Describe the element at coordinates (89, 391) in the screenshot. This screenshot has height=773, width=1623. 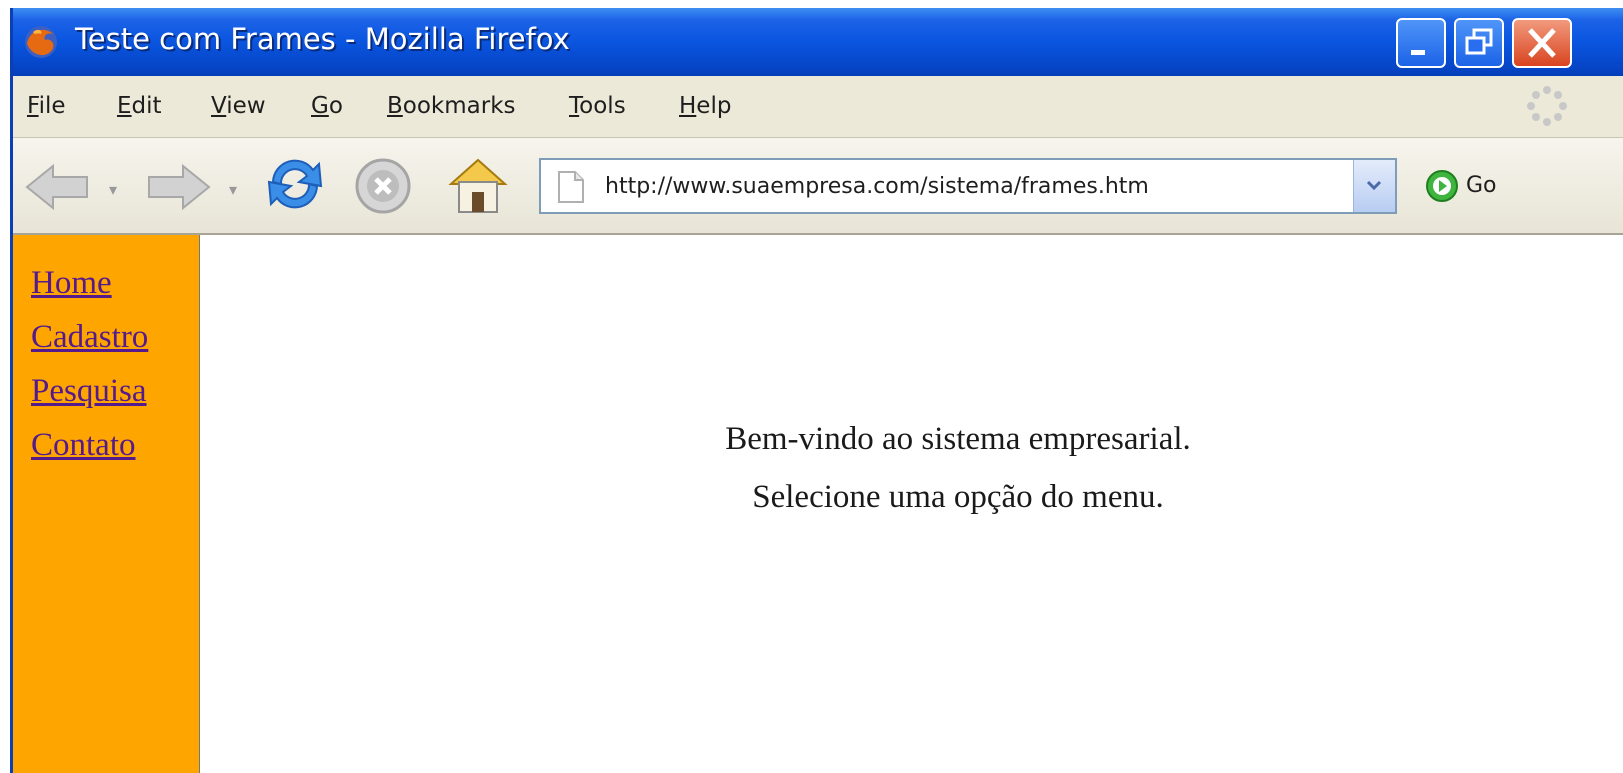
I see `link-pesquisa: Pesquisa` at that location.